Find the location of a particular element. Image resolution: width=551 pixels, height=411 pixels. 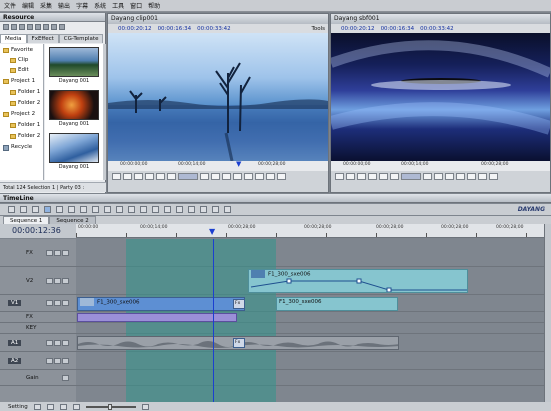

timeline-vertical-scrollbar is located at coordinates (547, 313).